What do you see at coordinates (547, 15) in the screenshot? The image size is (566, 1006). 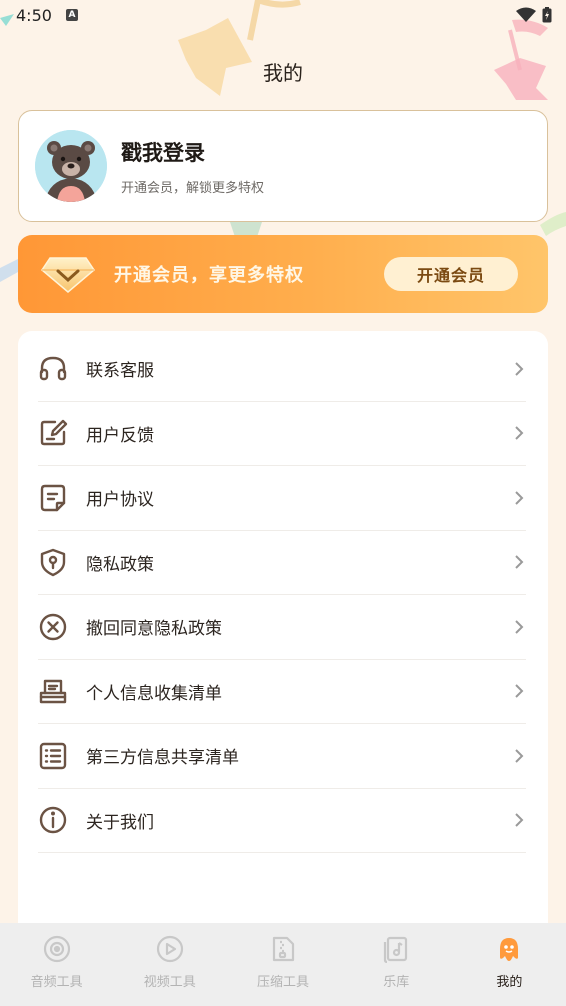 I see `battery-icon` at bounding box center [547, 15].